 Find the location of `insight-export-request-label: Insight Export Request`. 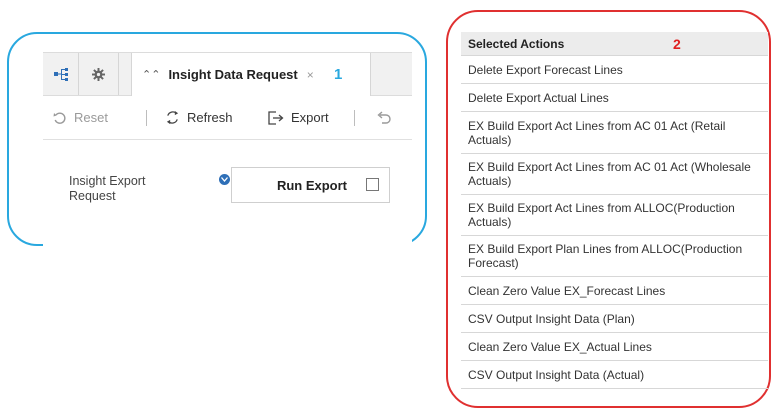

insight-export-request-label: Insight Export Request is located at coordinates (107, 188).